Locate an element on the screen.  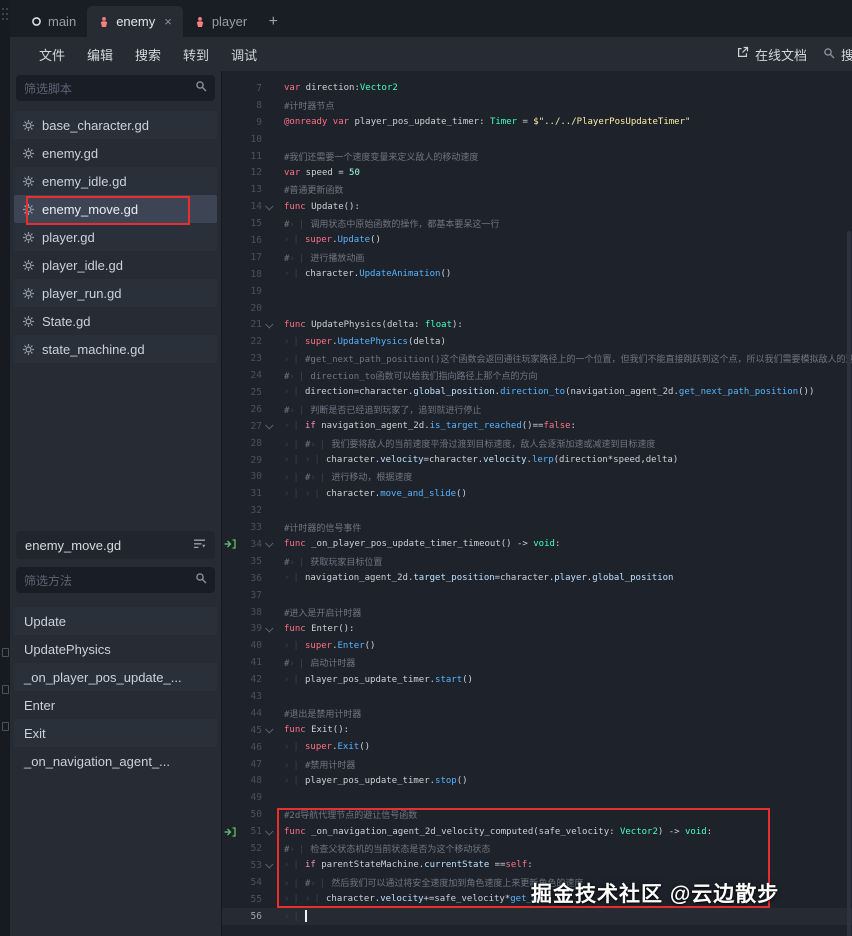
editor-scrollbar is located at coordinates (849, 583).